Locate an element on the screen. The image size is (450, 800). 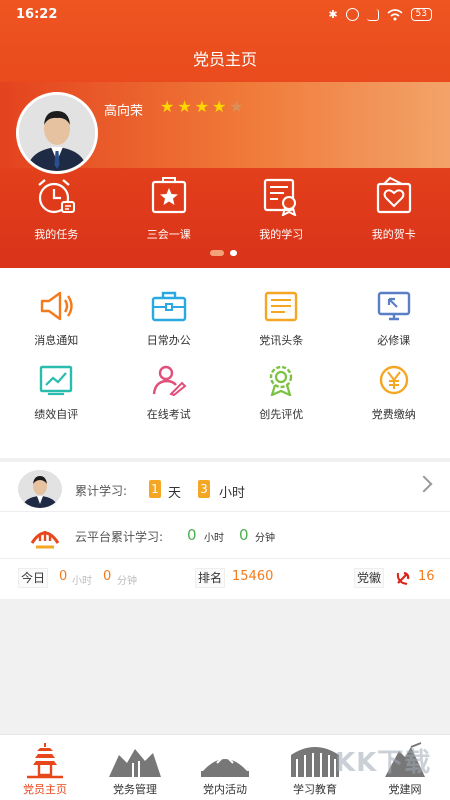
tab-label: 党务管理 is located at coordinates (135, 789).